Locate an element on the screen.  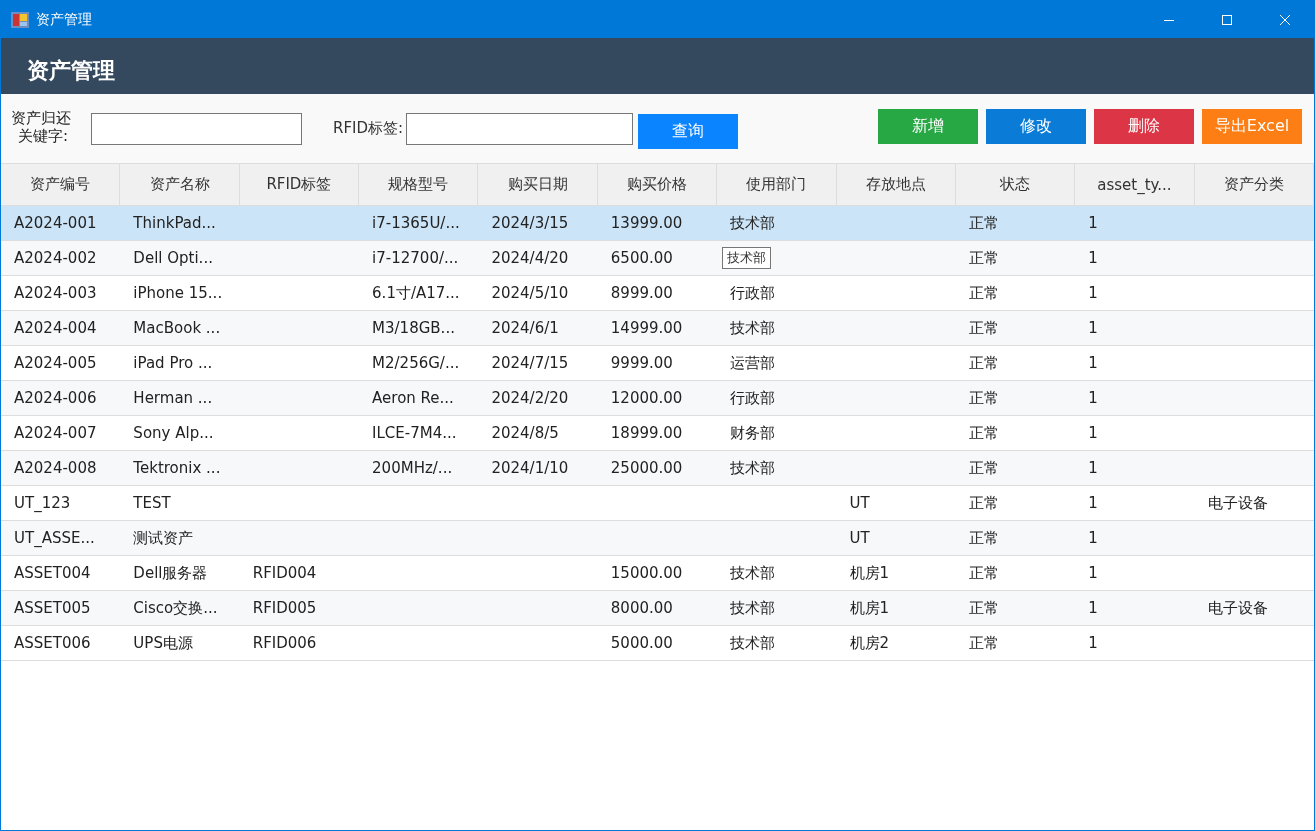
table-cell: 2024/6/1 is located at coordinates (525, 328).